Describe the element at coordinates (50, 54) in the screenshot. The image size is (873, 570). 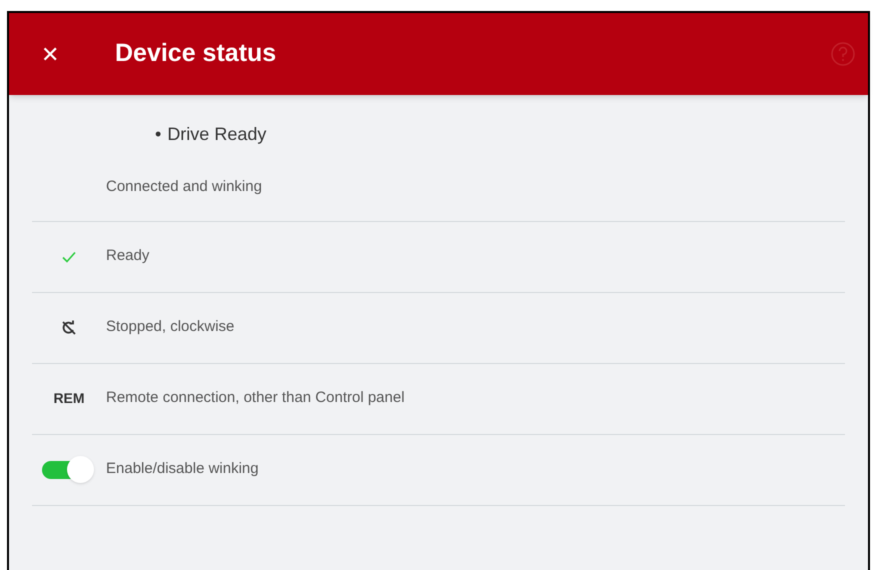
I see `close-button: ✕` at that location.